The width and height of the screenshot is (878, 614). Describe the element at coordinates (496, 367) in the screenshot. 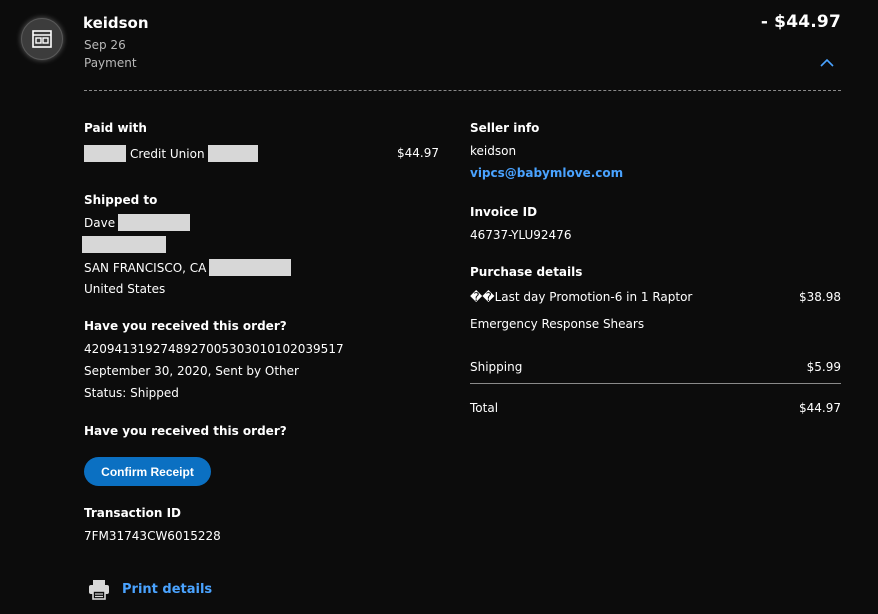

I see `shipping-label: Shipping` at that location.